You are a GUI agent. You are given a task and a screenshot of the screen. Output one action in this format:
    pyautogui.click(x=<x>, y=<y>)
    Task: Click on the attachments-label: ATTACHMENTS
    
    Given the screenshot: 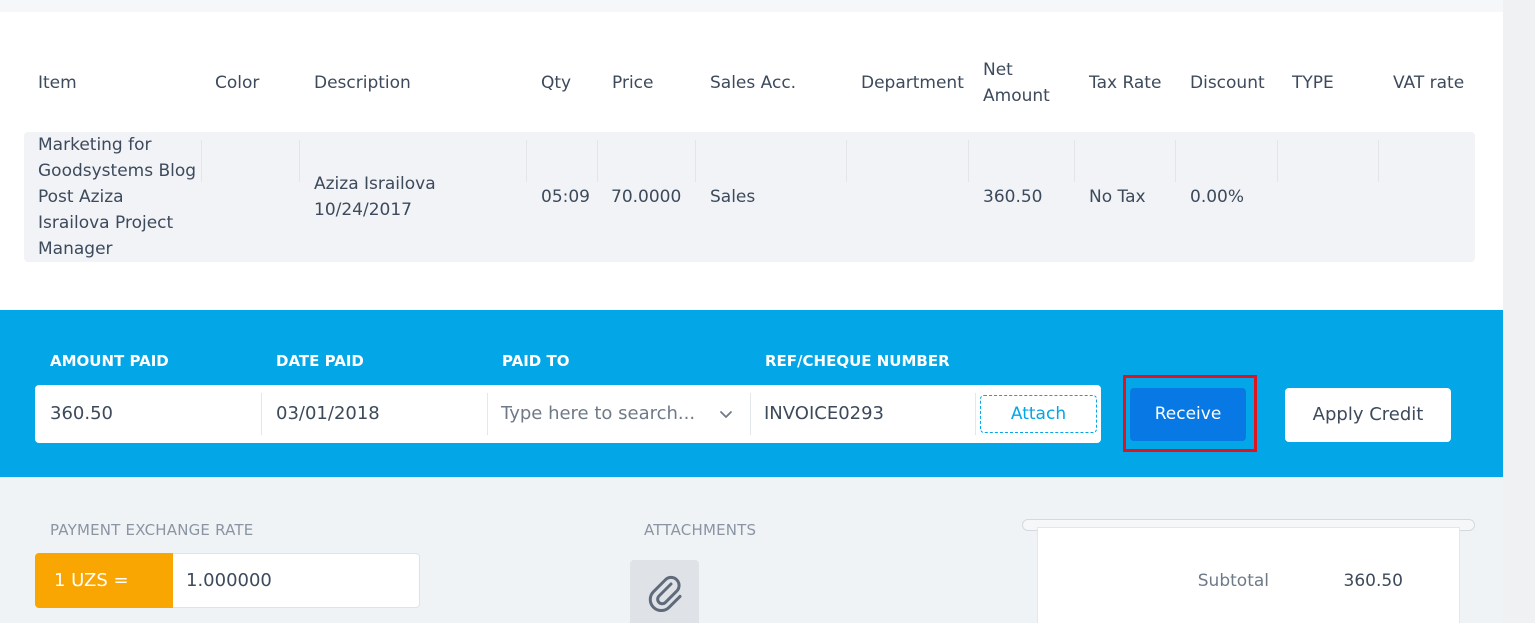 What is the action you would take?
    pyautogui.click(x=700, y=530)
    